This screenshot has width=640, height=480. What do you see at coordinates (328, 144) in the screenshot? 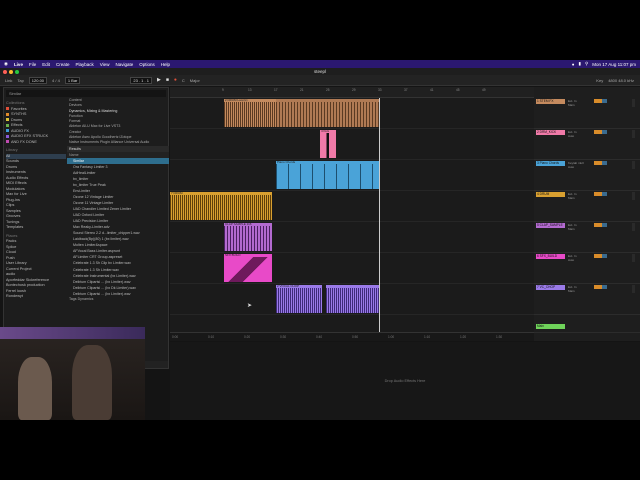
I see `audio-clip: 4 Kick` at bounding box center [328, 144].